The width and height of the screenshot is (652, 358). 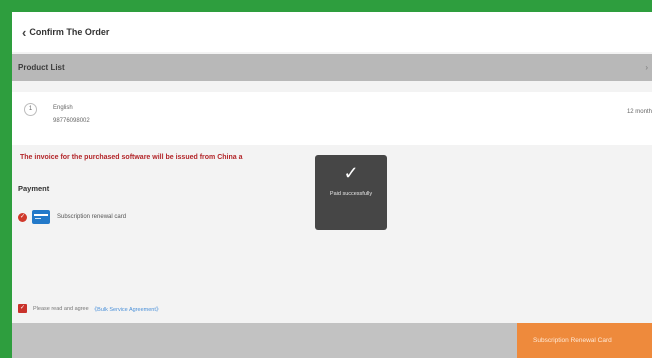 What do you see at coordinates (63, 108) in the screenshot?
I see `product-name: English` at bounding box center [63, 108].